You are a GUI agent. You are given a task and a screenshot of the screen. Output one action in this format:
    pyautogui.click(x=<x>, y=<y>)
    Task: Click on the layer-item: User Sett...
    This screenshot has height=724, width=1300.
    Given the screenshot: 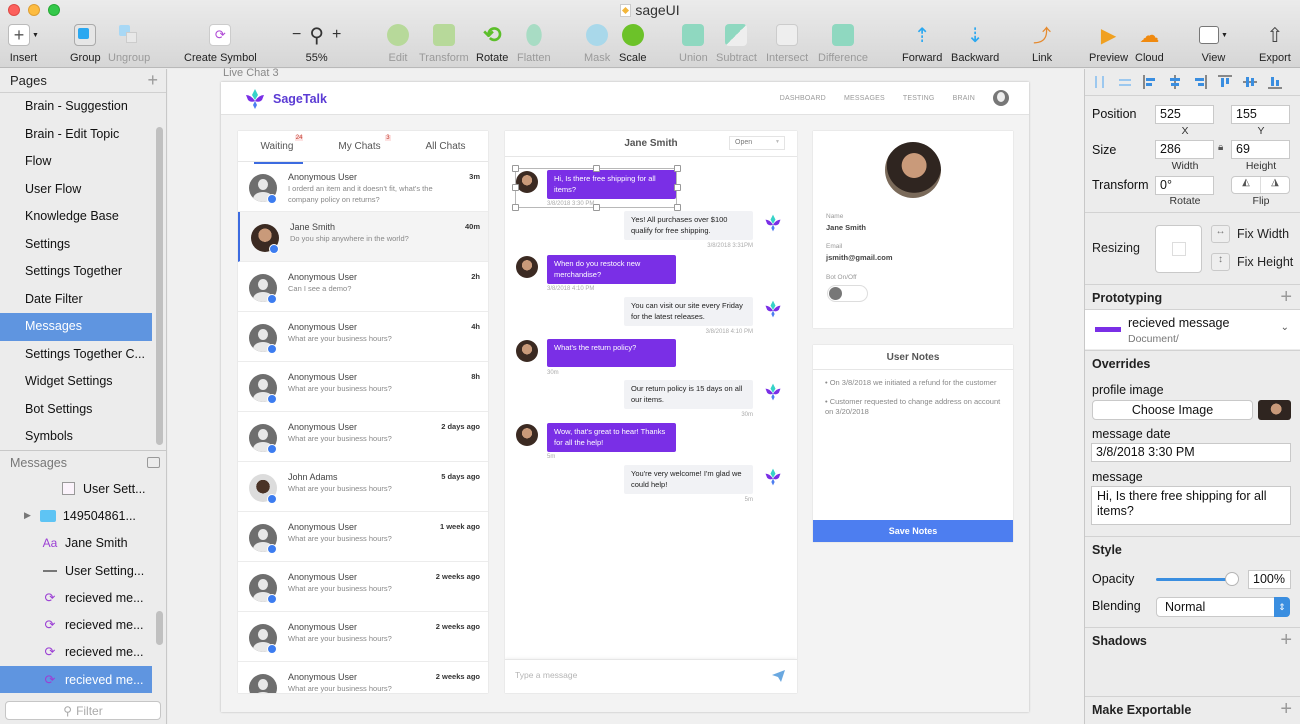 What is the action you would take?
    pyautogui.click(x=76, y=488)
    